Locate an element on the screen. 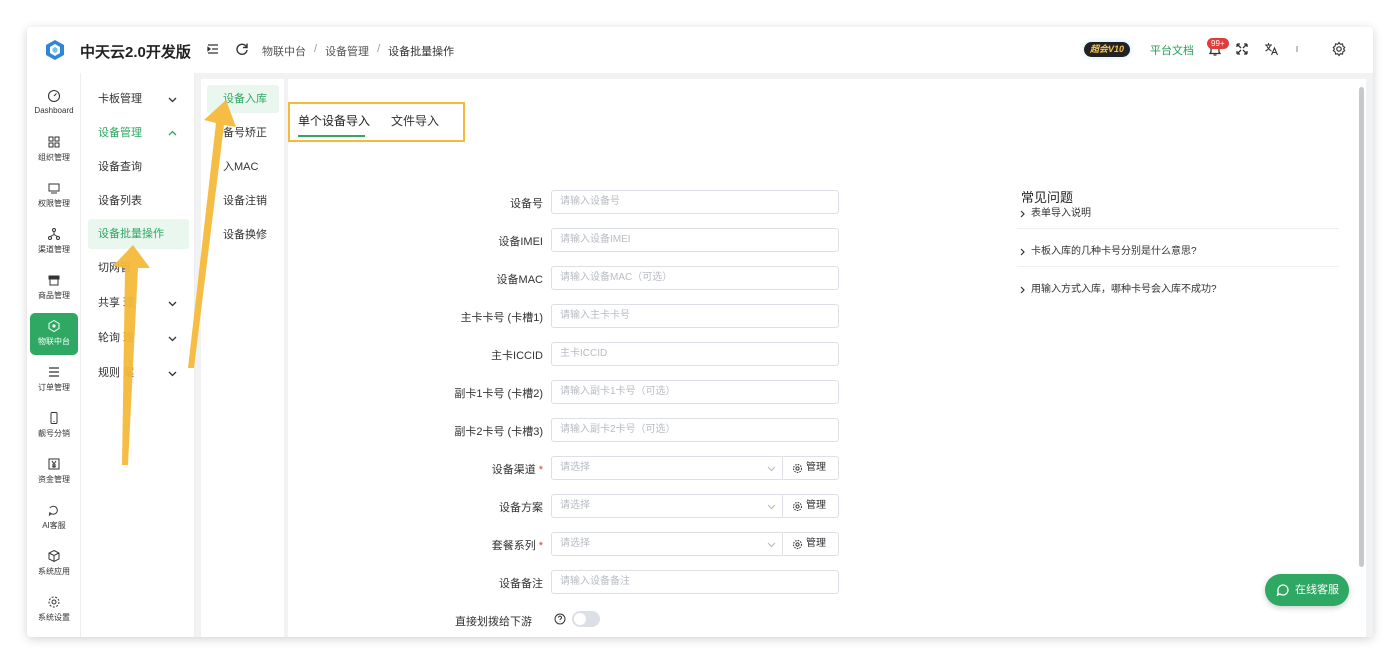 The width and height of the screenshot is (1400, 664). faq-item-label: 卡板入库的几种卡号分别是什么意思? is located at coordinates (1114, 251).